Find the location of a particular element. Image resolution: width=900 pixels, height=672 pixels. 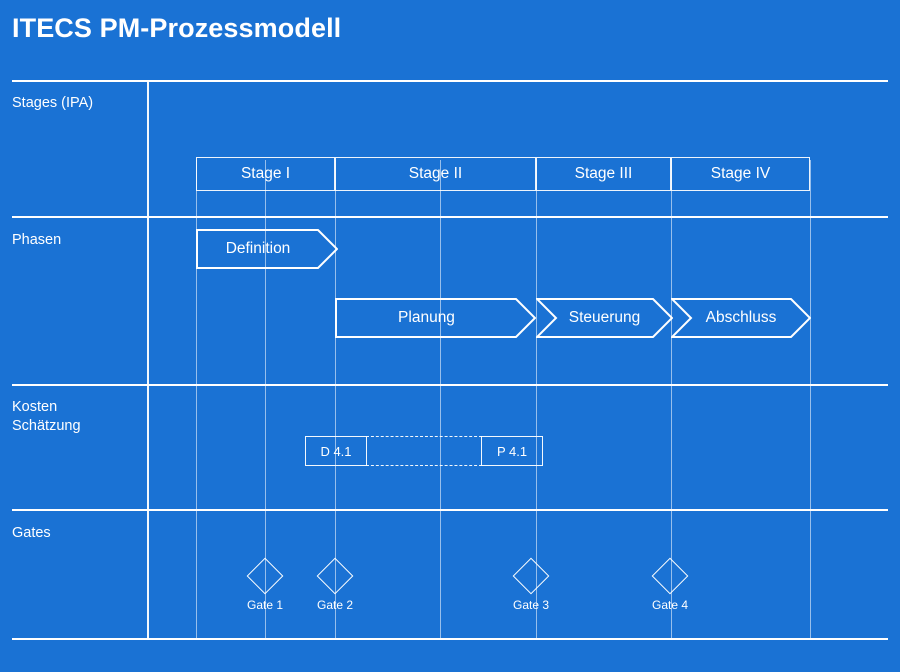

stage-label-1: Stage I is located at coordinates (265, 173).